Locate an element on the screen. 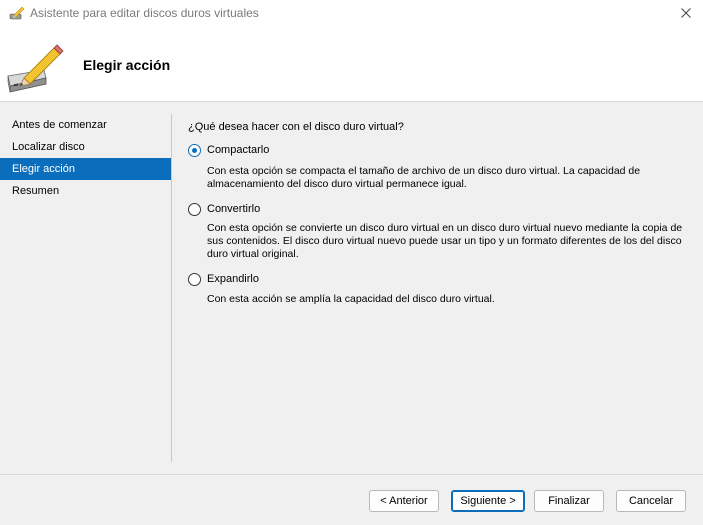  nav-step-locate-disk: Localizar disco is located at coordinates (85, 147).